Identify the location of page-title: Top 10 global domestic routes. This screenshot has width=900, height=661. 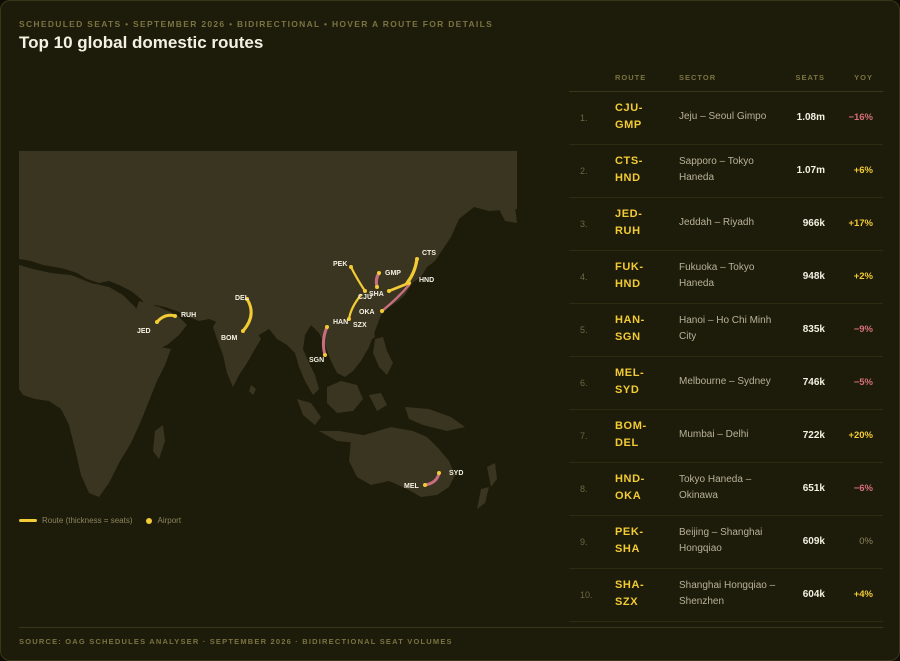
(141, 42).